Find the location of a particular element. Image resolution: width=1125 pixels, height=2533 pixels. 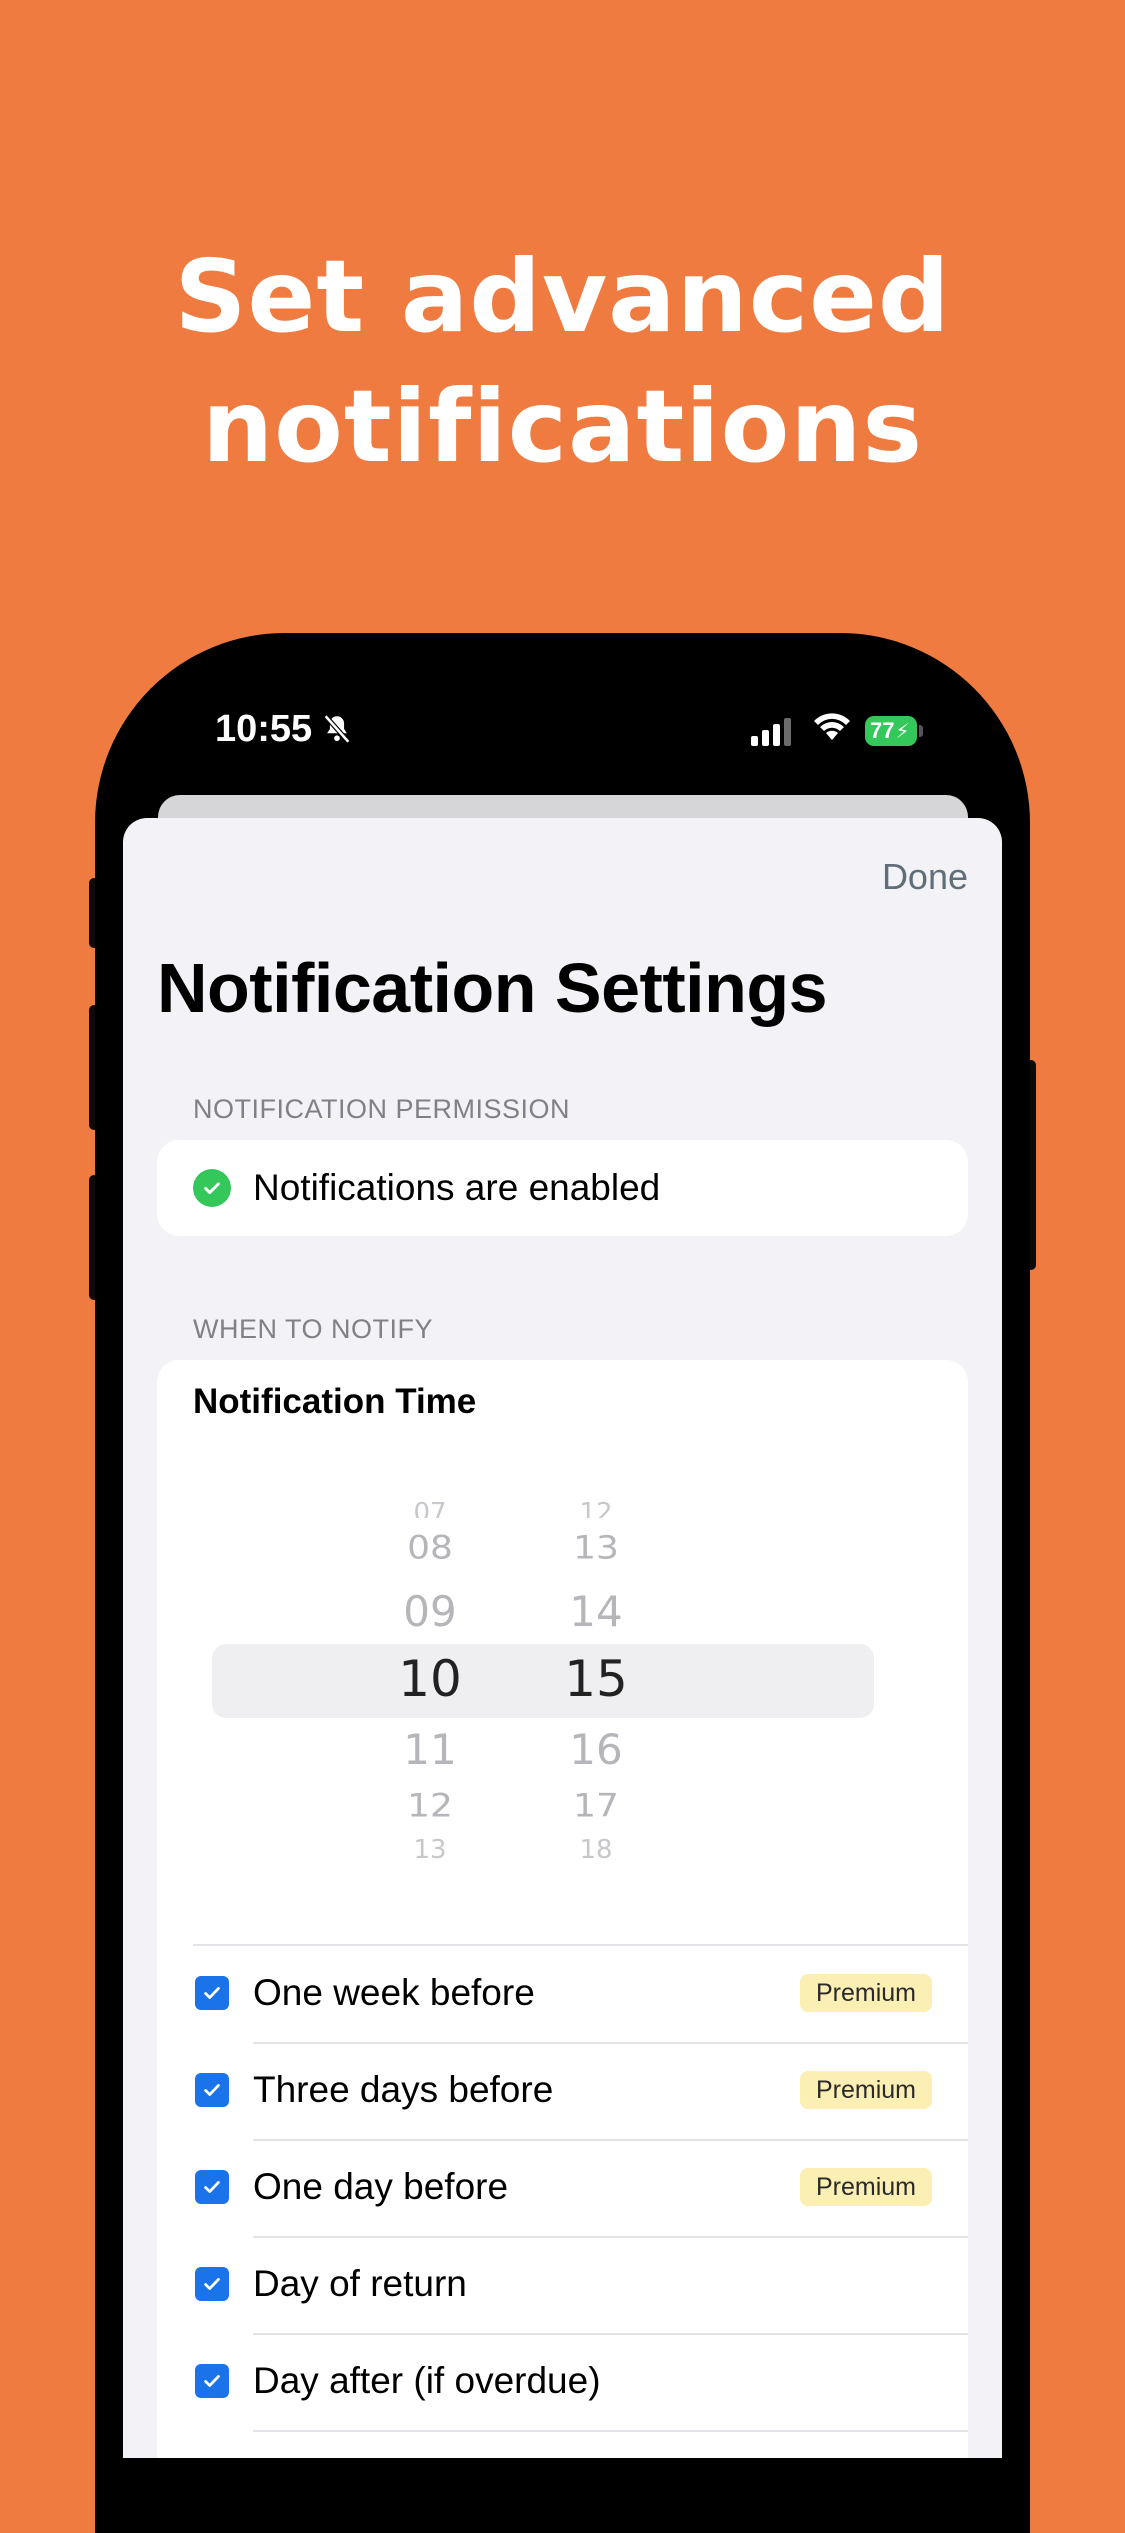

option-row-day-after: Day after (if overdue) is located at coordinates (562, 2382).